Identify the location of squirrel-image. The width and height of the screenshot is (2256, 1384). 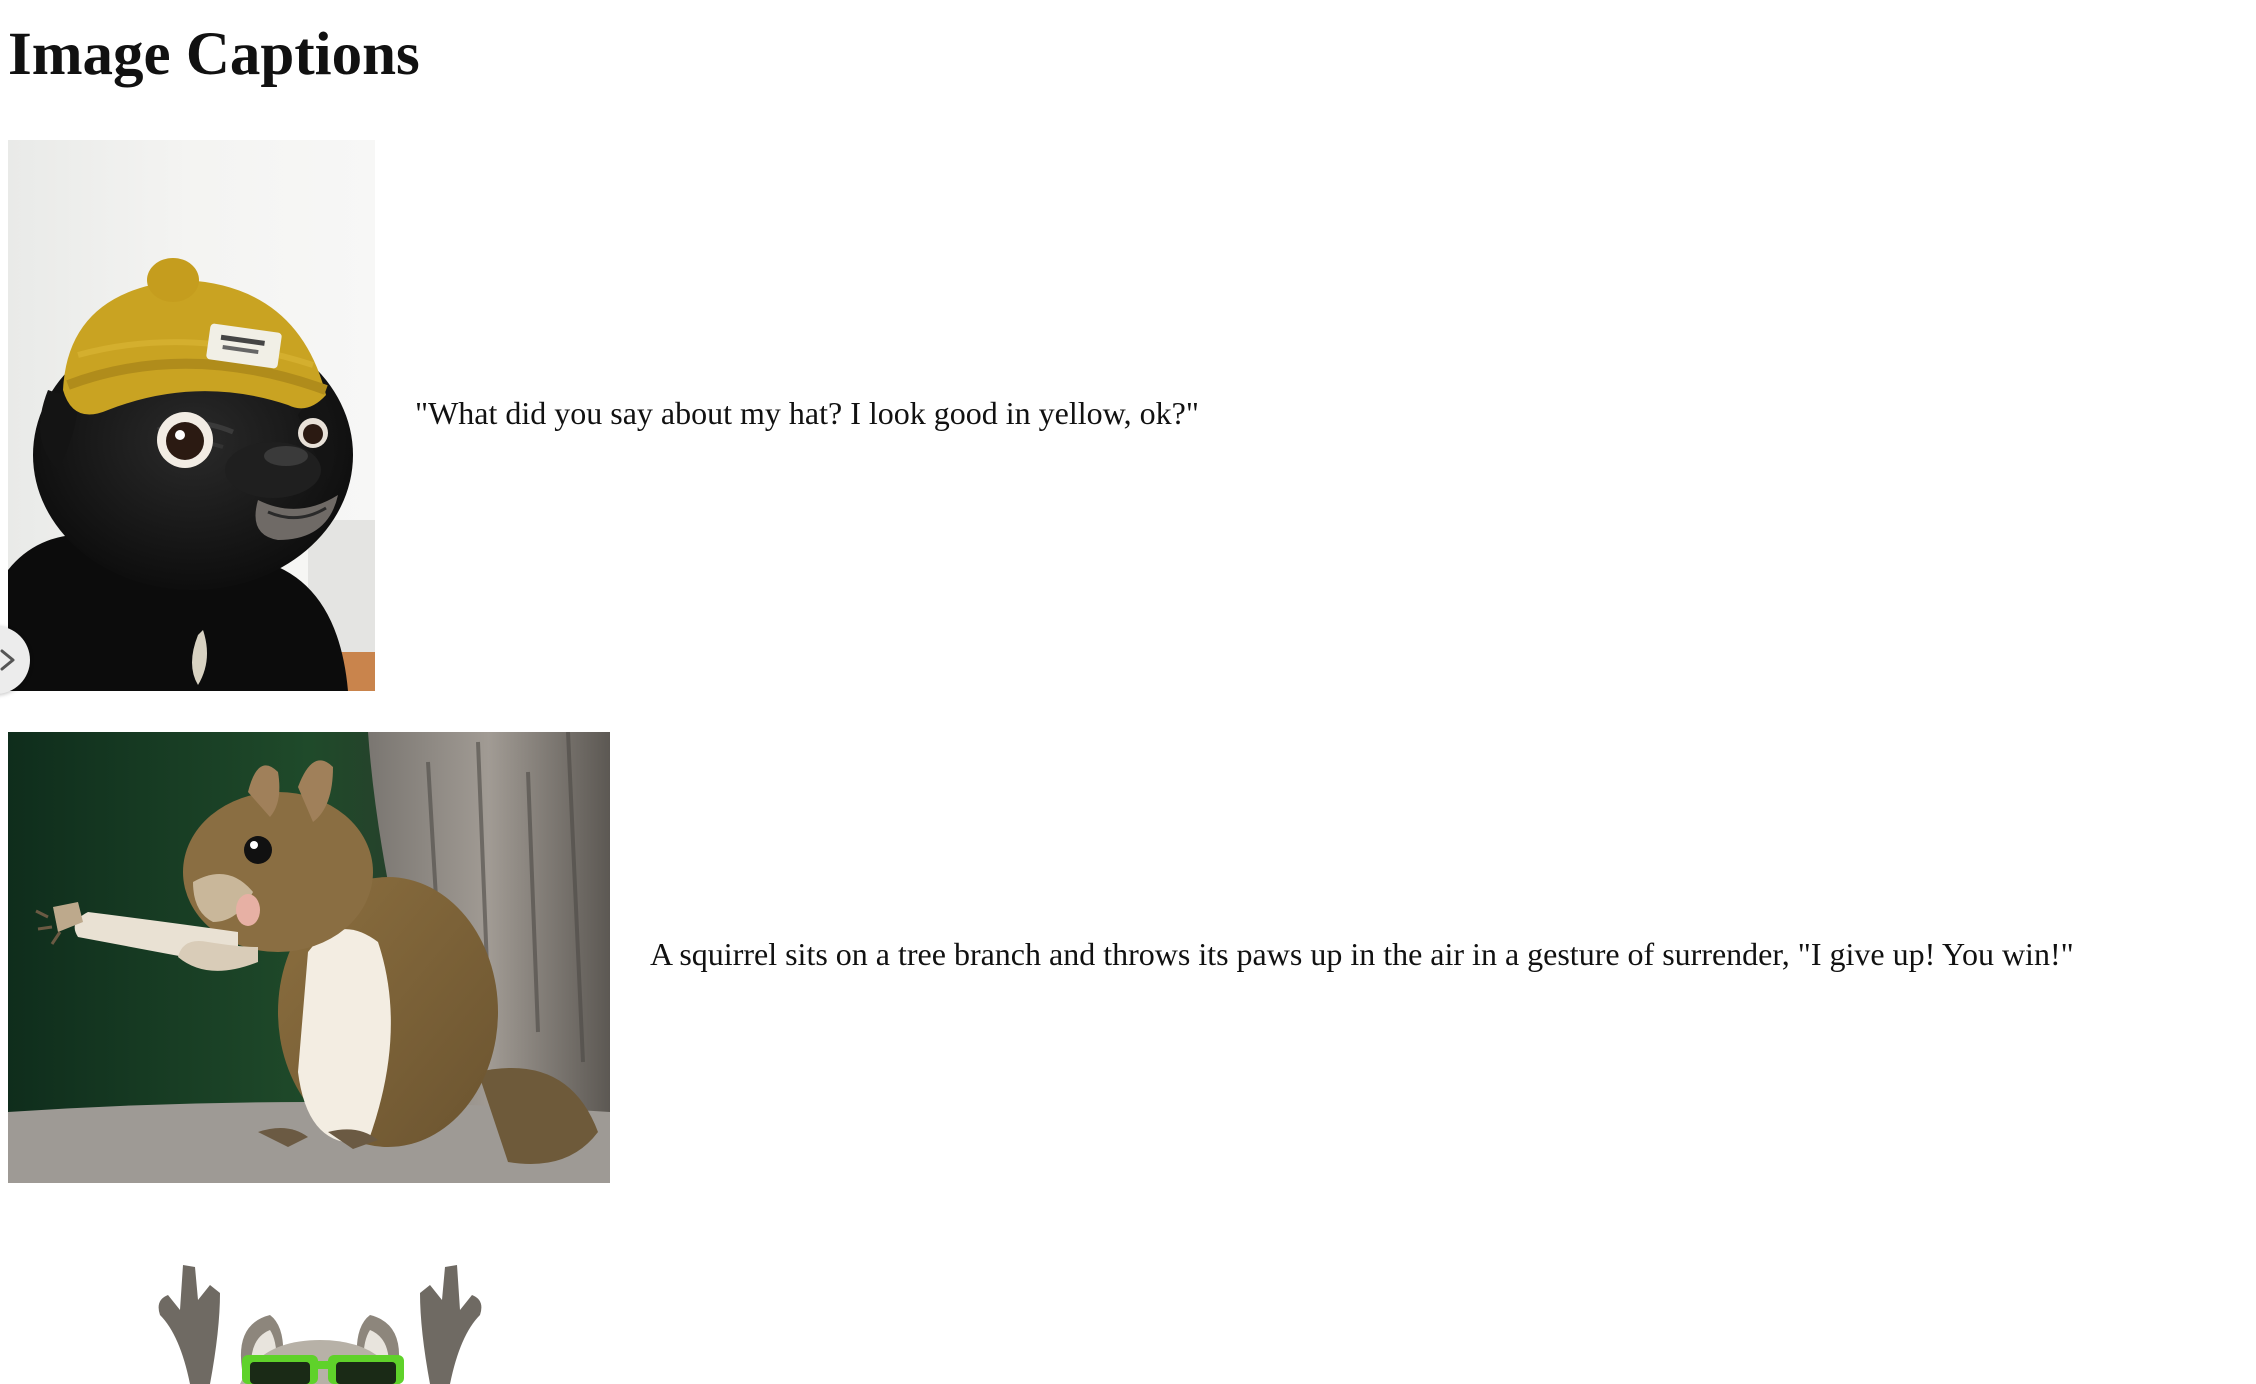
(309, 957).